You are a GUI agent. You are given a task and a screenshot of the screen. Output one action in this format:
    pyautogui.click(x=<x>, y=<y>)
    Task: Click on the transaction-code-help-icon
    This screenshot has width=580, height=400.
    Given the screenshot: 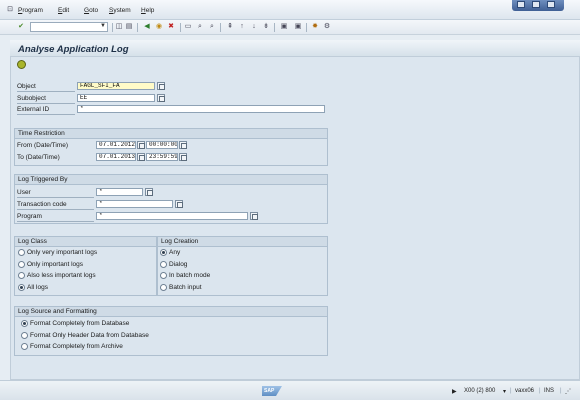 What is the action you would take?
    pyautogui.click(x=179, y=204)
    